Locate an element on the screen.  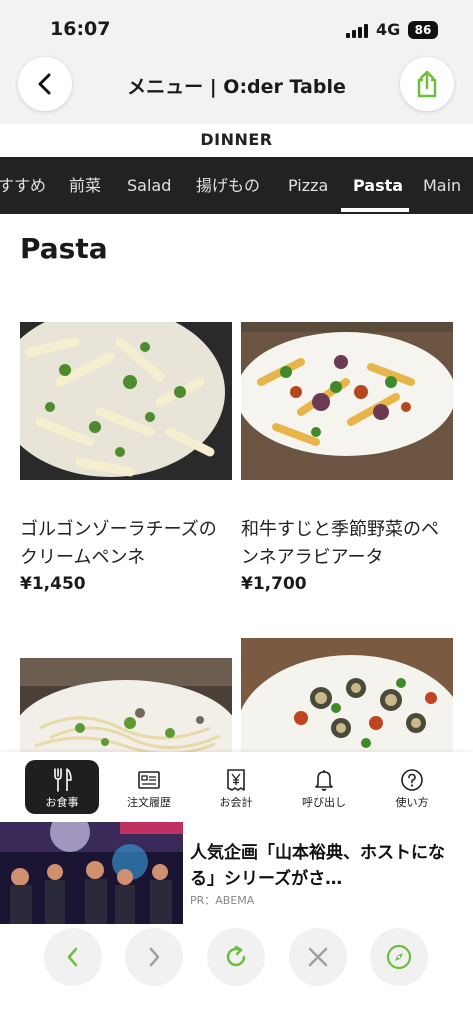
nav-checkout-label: お会計 is located at coordinates (236, 802).